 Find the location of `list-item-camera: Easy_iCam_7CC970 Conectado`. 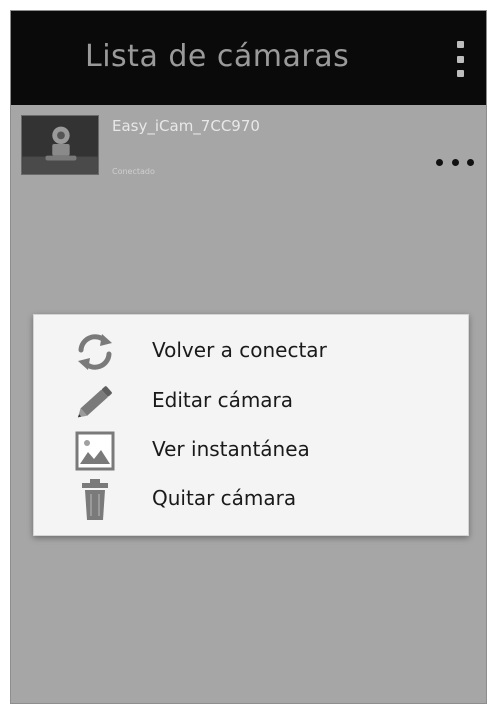

list-item-camera: Easy_iCam_7CC970 Conectado is located at coordinates (248, 148).